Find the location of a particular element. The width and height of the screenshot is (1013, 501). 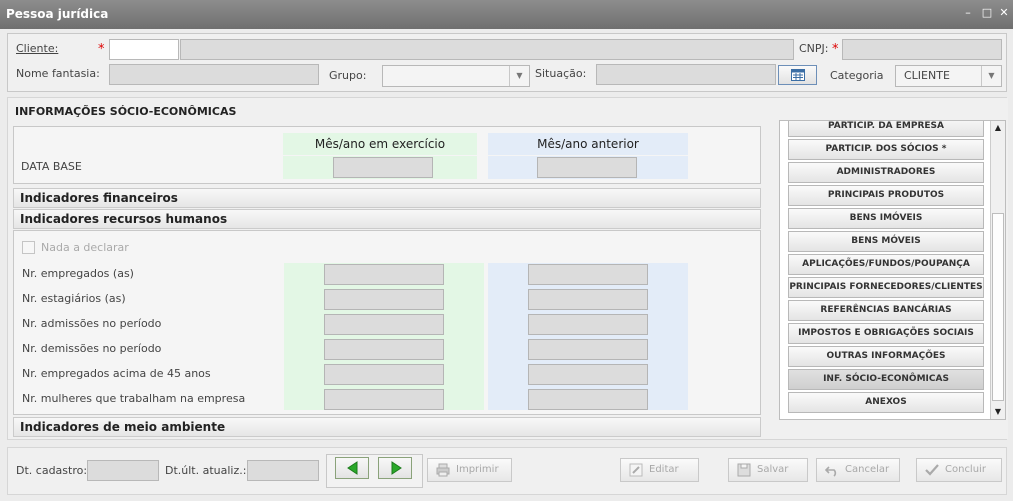

data-base-current-input is located at coordinates (383, 167).